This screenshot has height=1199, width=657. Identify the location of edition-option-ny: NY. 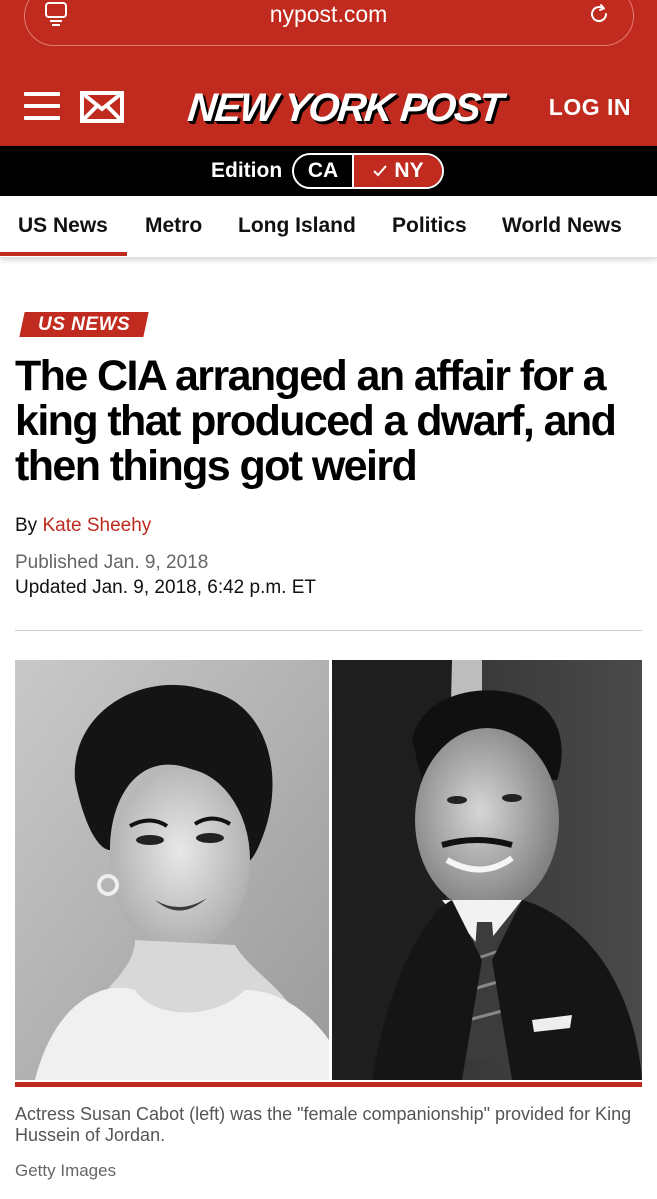
(398, 171).